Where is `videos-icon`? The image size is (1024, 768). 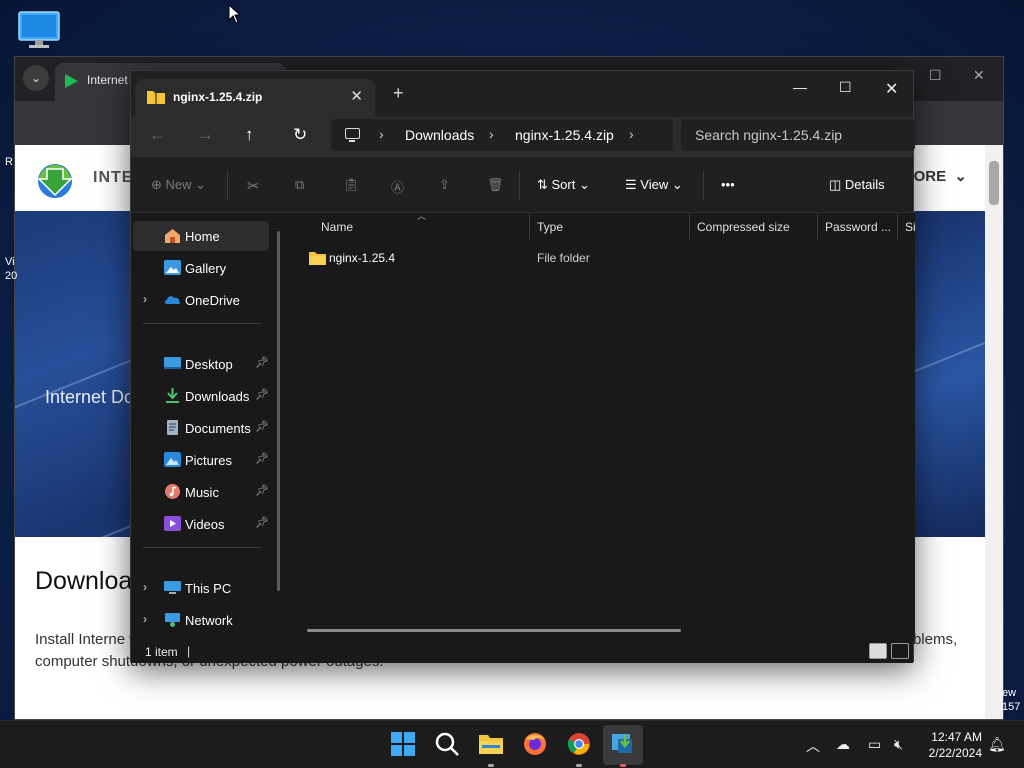 videos-icon is located at coordinates (172, 523).